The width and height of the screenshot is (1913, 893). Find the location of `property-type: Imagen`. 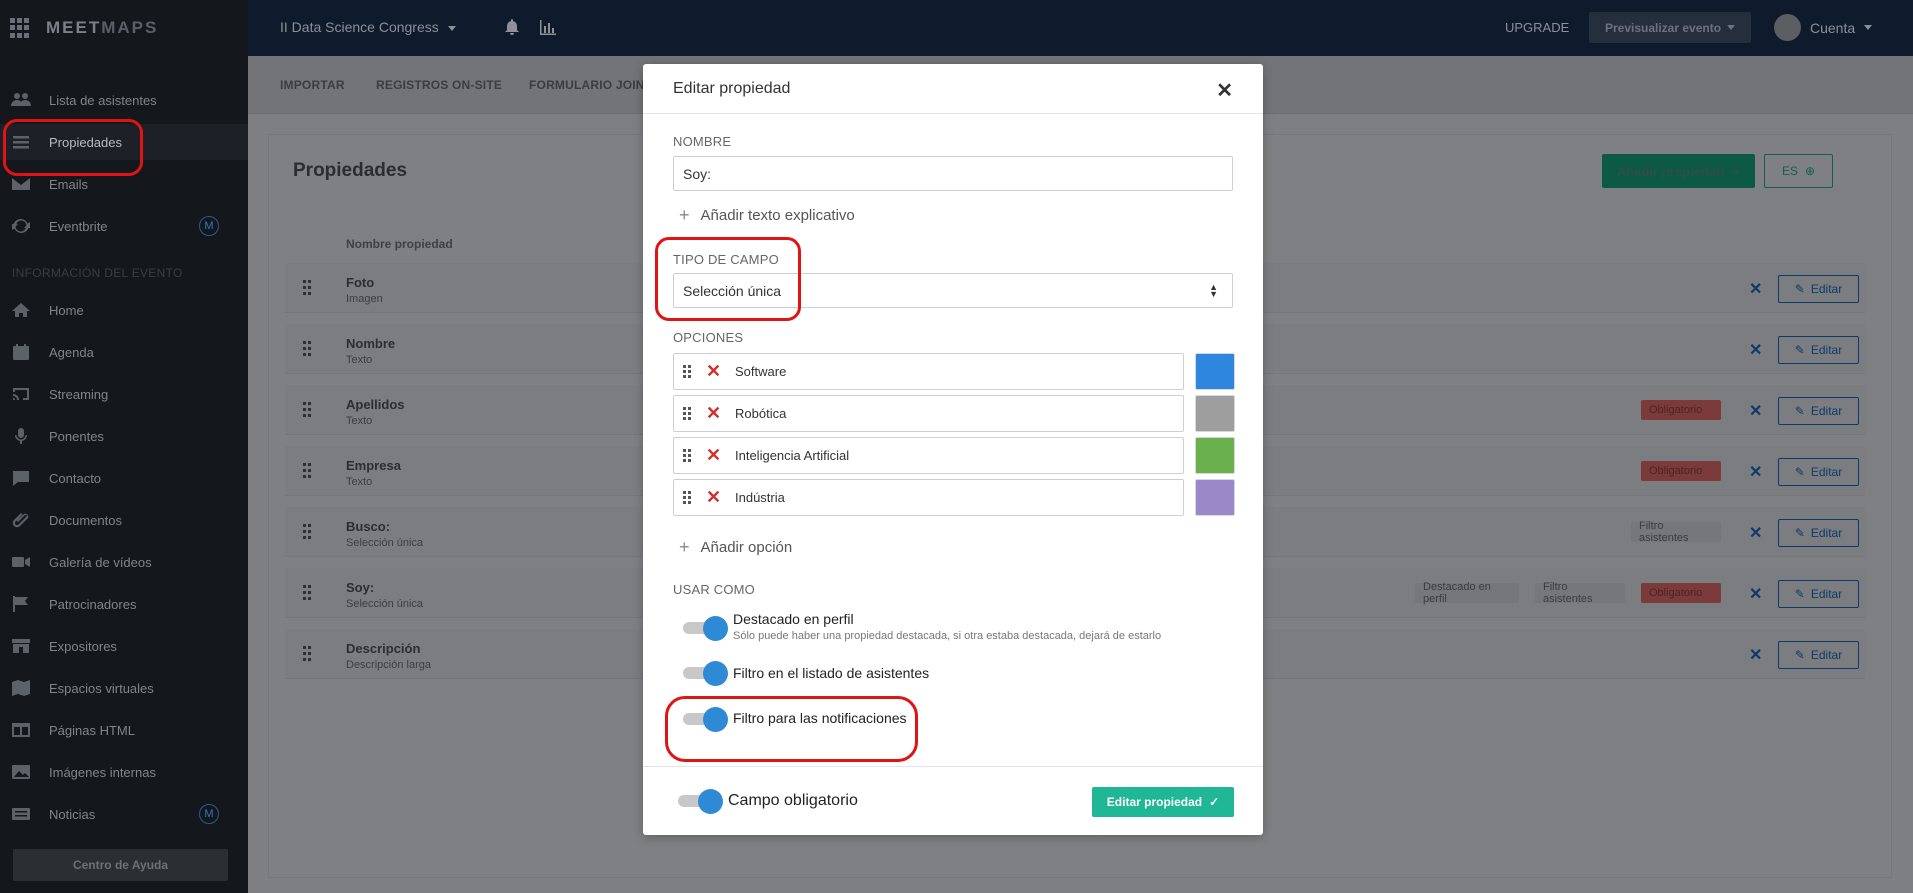

property-type: Imagen is located at coordinates (364, 299).